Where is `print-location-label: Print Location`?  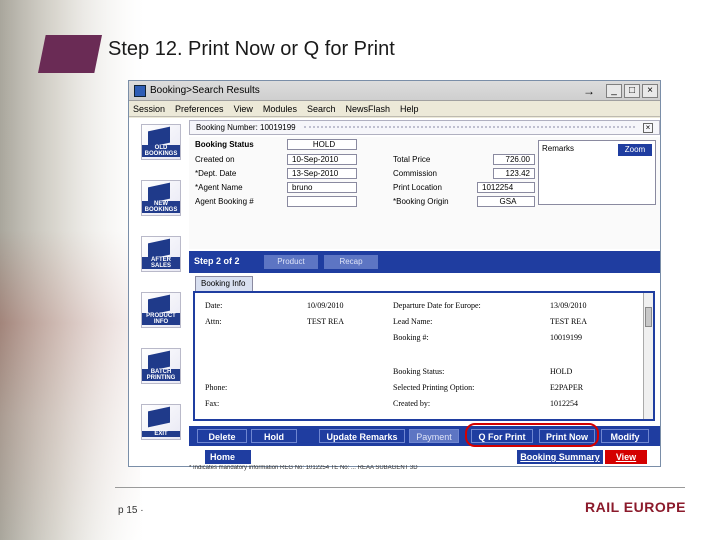 print-location-label: Print Location is located at coordinates (417, 187).